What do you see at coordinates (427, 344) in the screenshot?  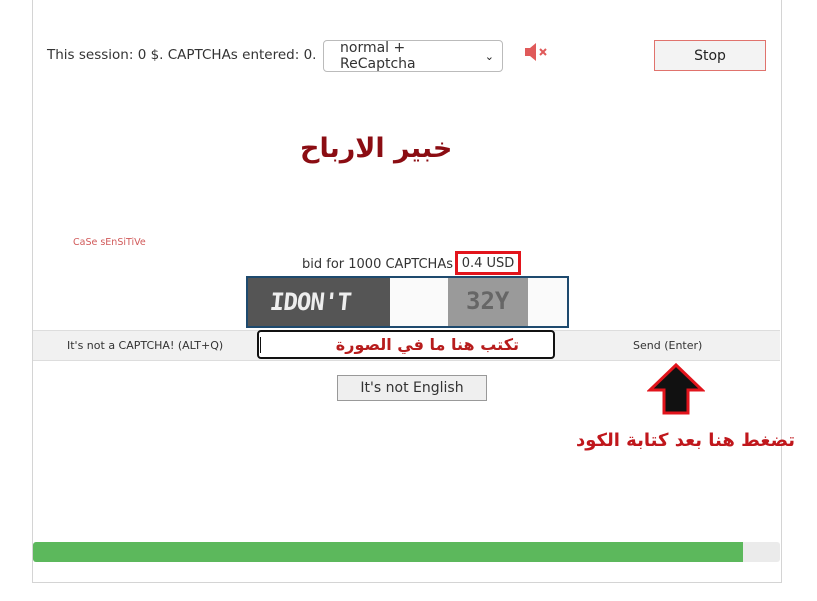 I see `answer-annotation: تكتب هنا ما في الصورة` at bounding box center [427, 344].